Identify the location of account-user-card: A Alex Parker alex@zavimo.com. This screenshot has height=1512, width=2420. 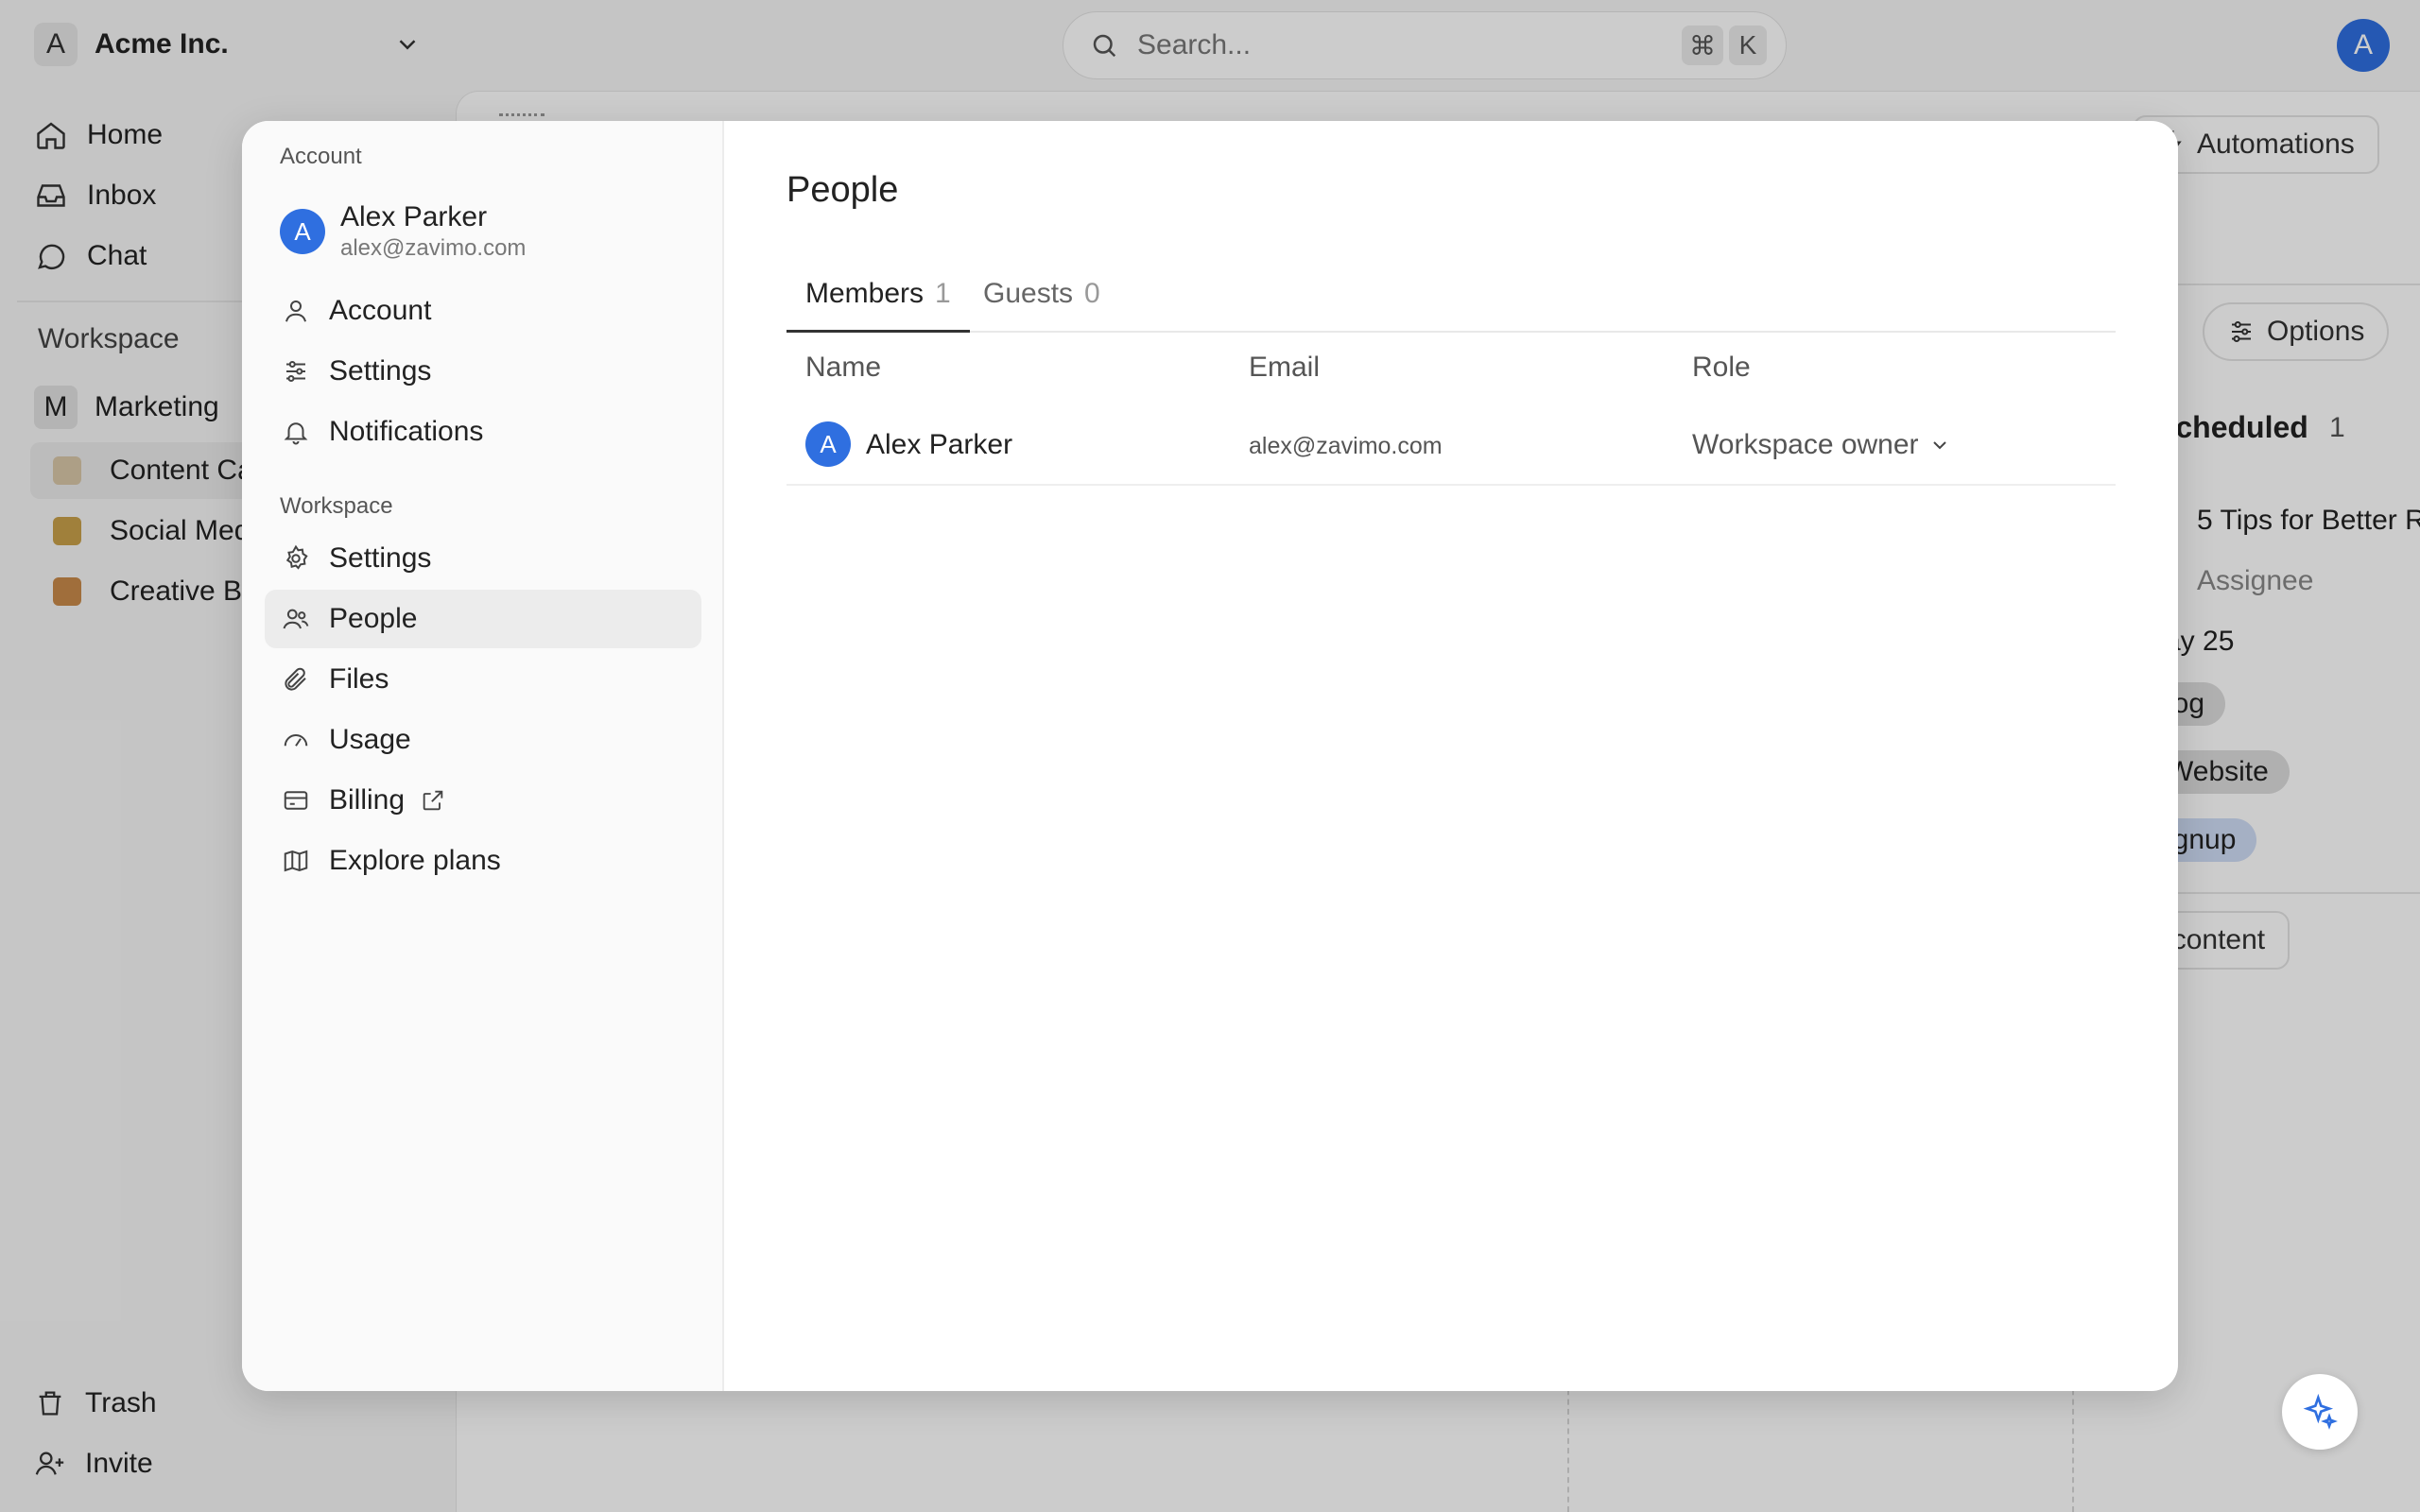
(403, 231).